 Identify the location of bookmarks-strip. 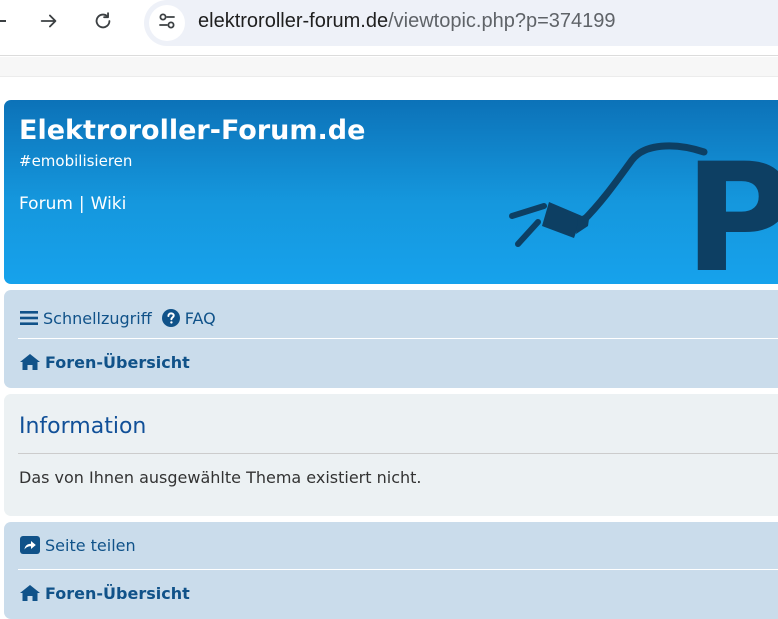
(389, 67).